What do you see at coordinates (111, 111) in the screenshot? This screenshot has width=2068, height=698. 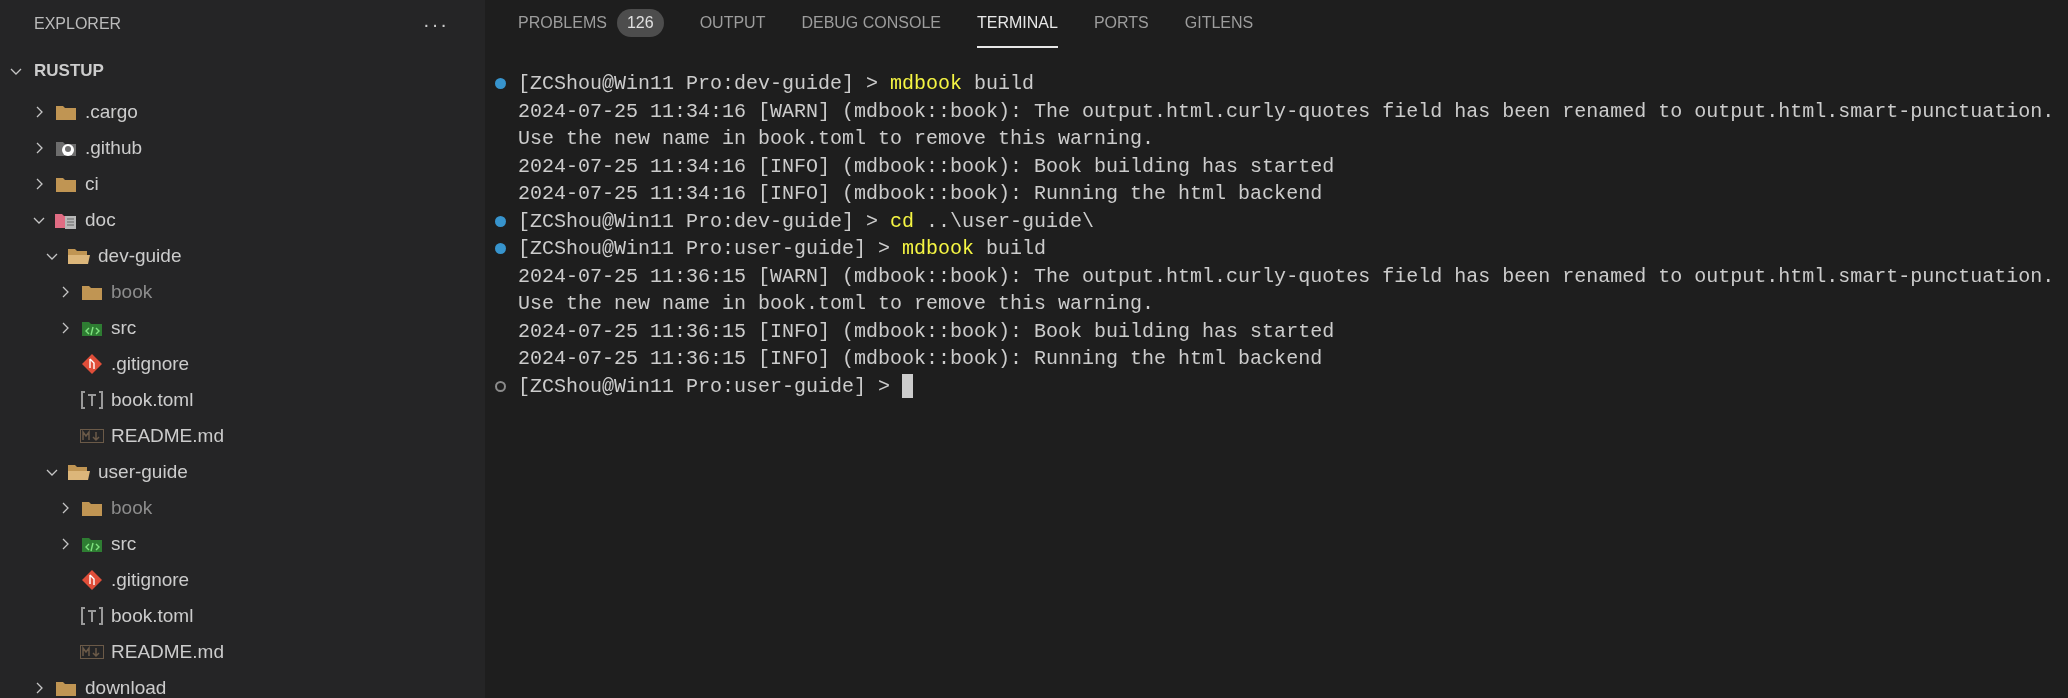 I see `tree-item-label: .cargo` at bounding box center [111, 111].